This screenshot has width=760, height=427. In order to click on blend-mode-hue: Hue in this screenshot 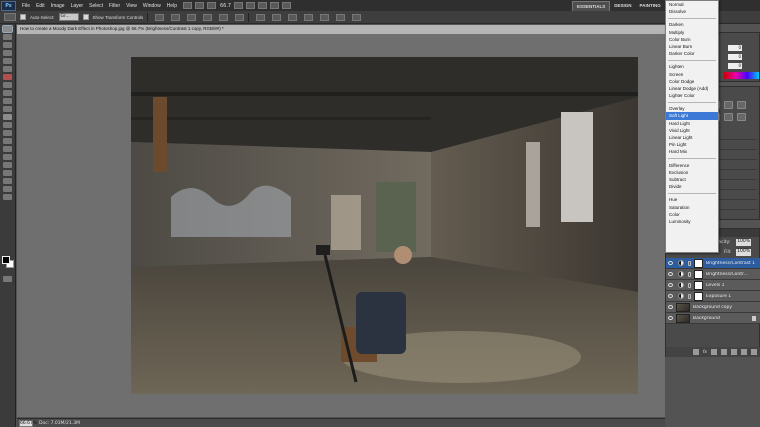, I will do `click(692, 199)`.